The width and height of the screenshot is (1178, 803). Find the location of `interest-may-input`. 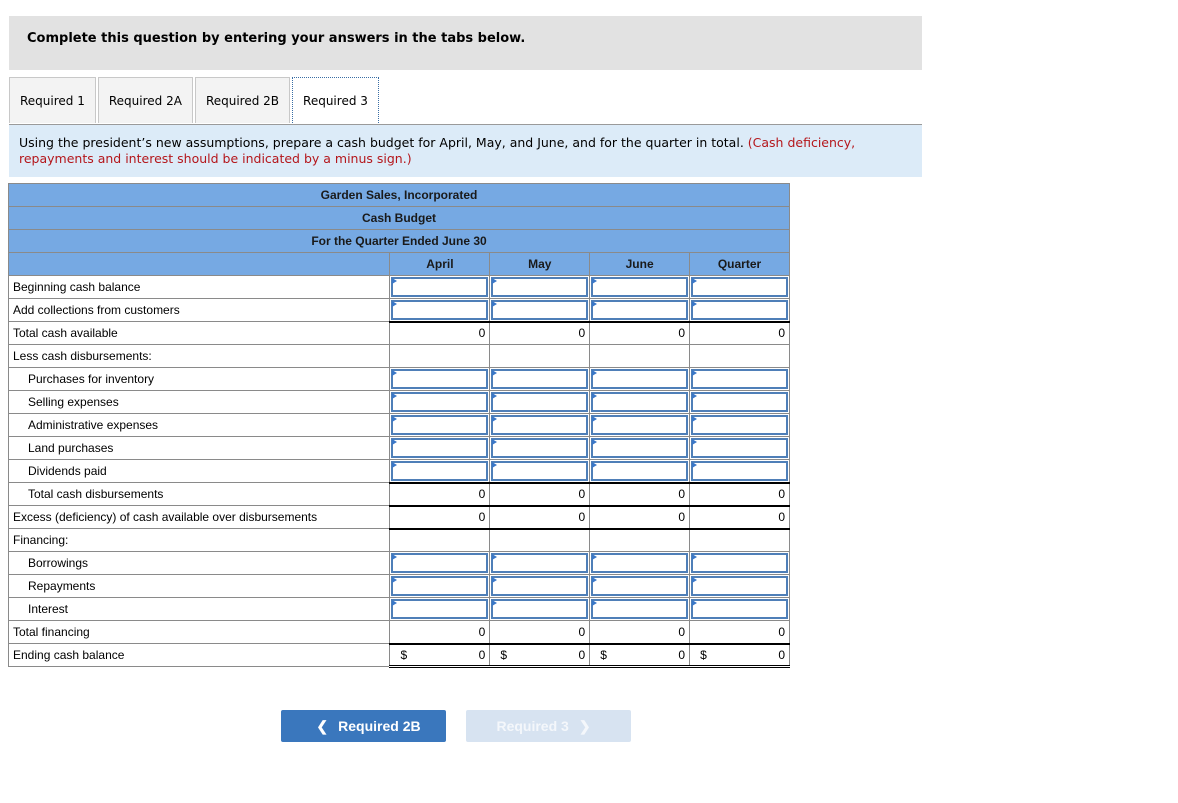

interest-may-input is located at coordinates (540, 609).